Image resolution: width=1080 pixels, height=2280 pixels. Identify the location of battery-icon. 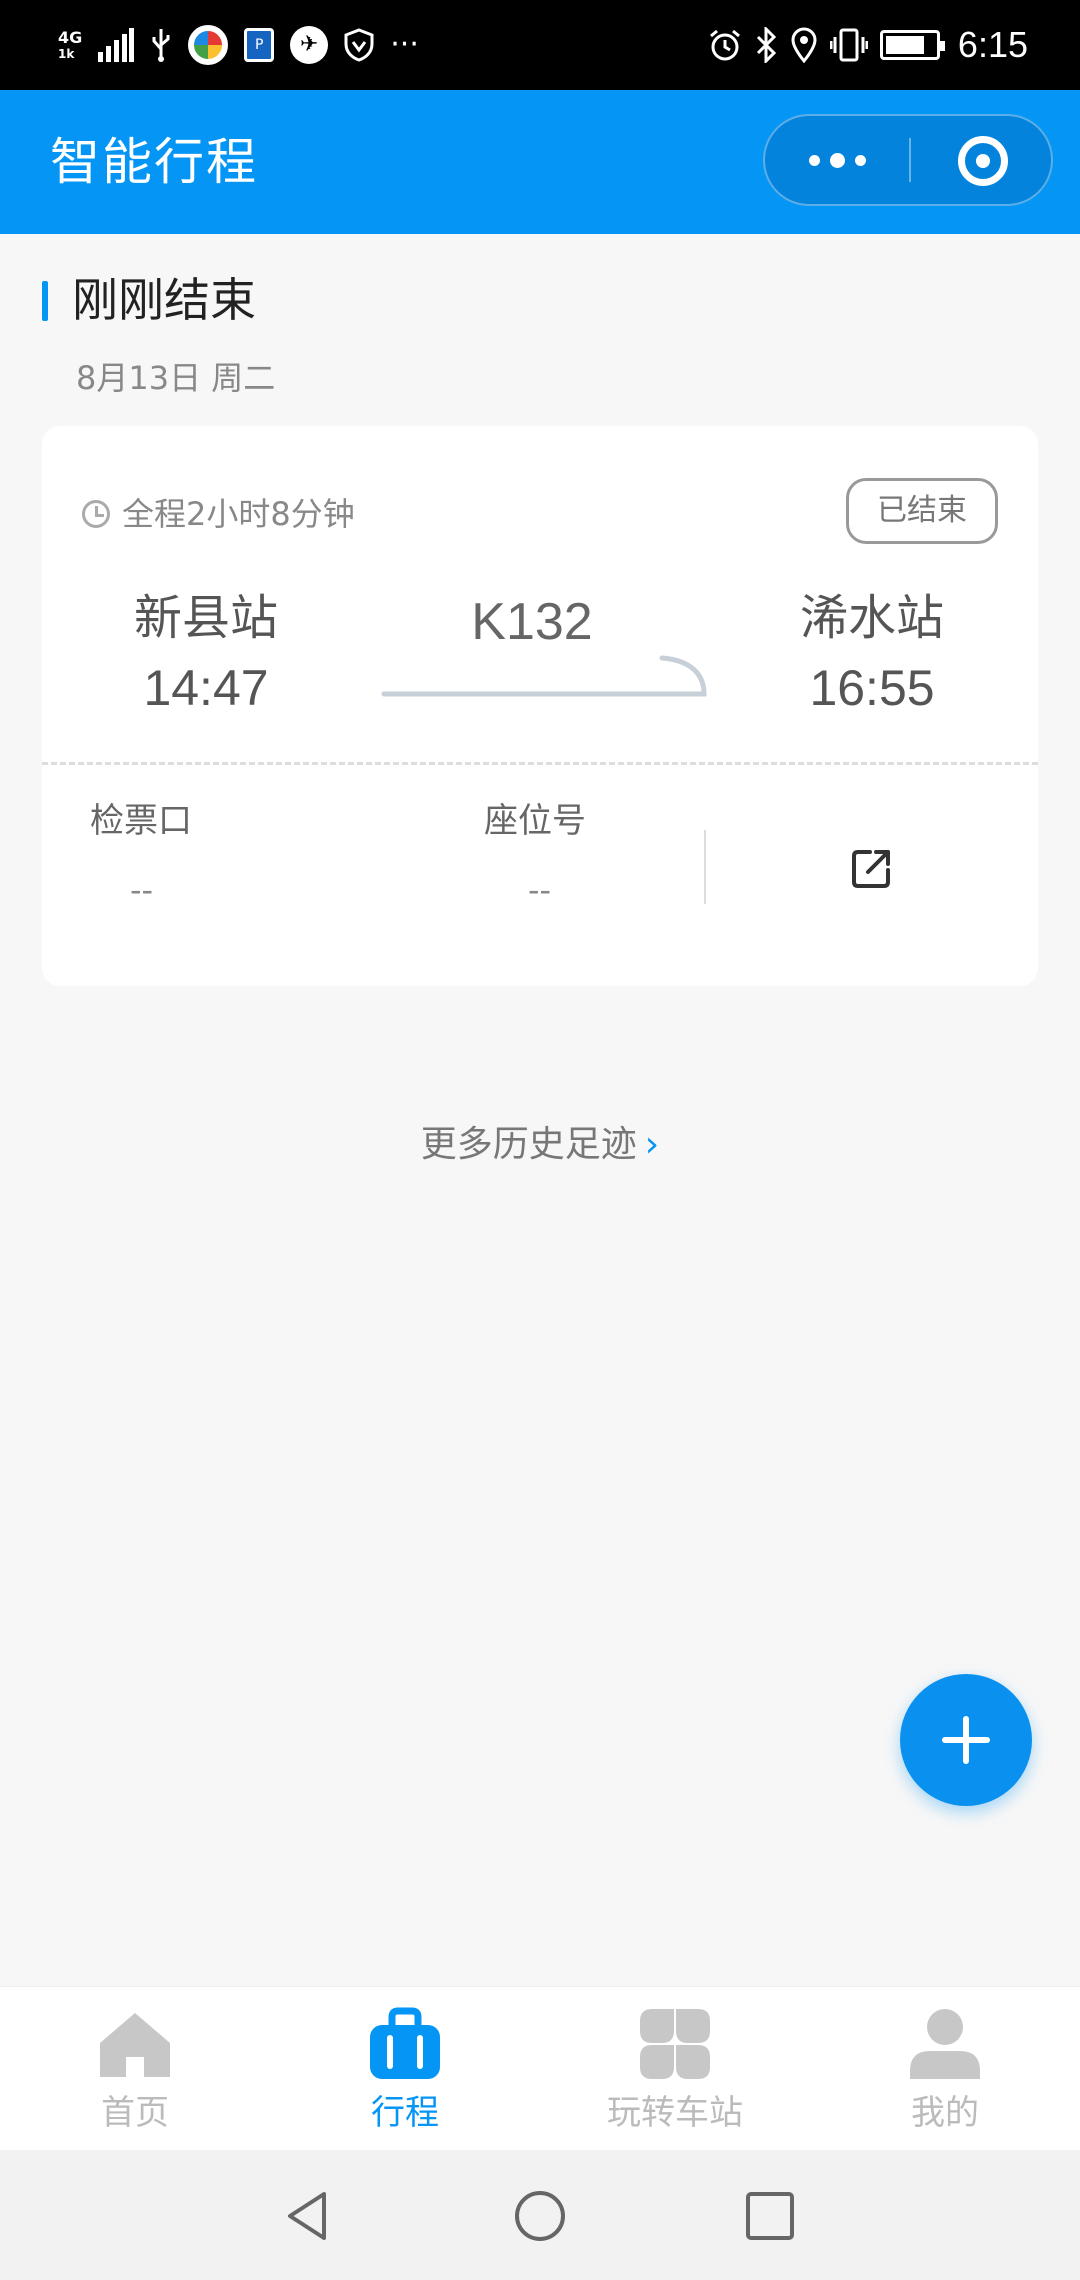
(912, 45).